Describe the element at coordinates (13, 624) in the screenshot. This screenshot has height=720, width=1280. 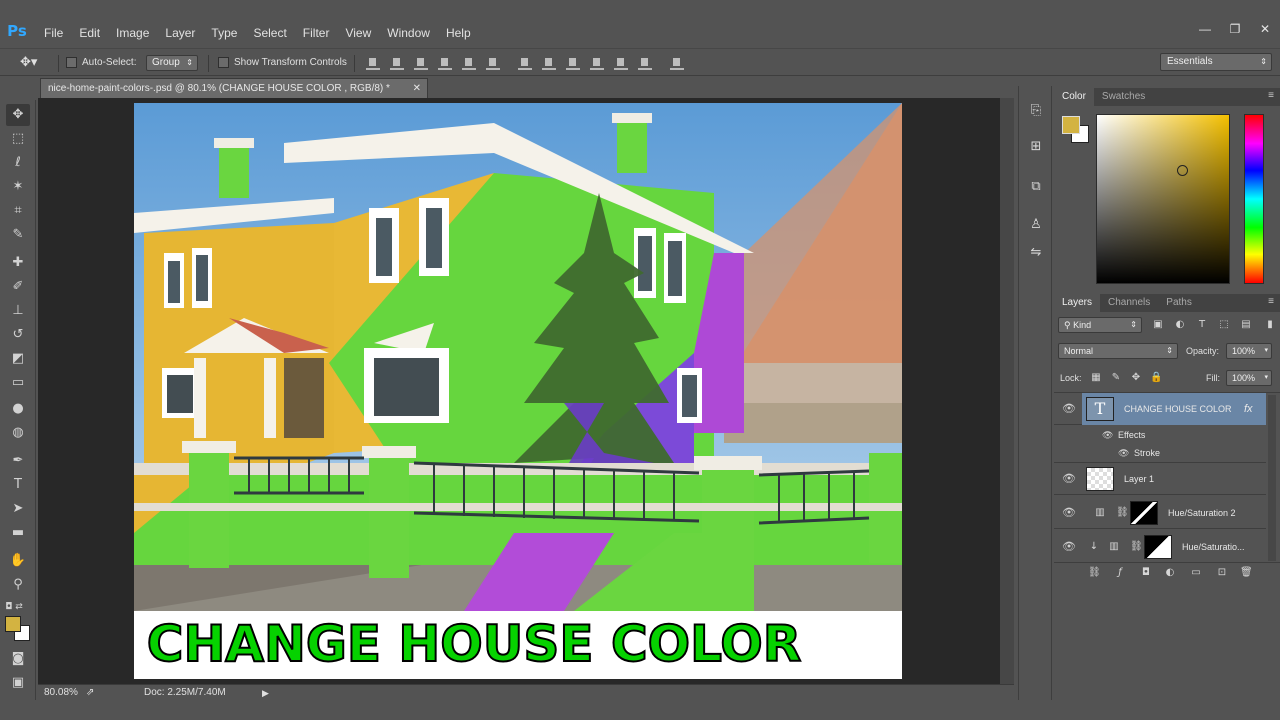
I see `foreground-color-swatch` at that location.